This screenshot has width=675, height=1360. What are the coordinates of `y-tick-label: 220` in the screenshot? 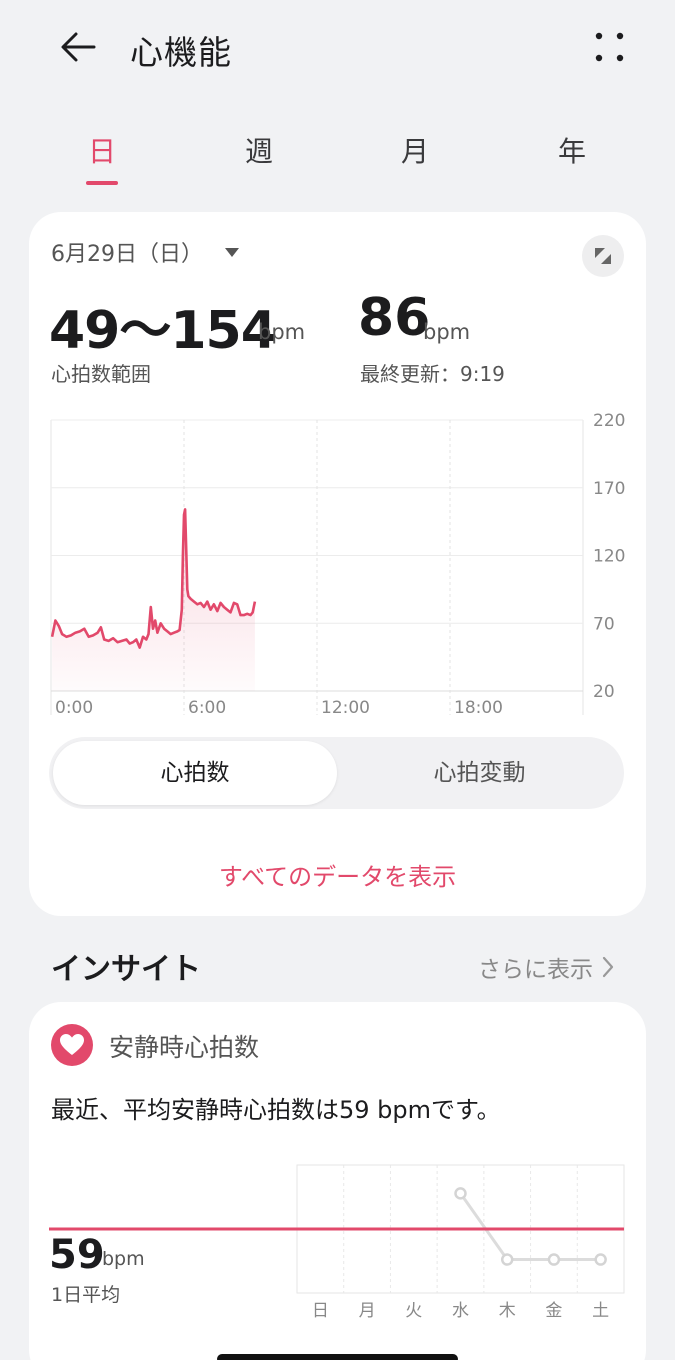 It's located at (609, 421).